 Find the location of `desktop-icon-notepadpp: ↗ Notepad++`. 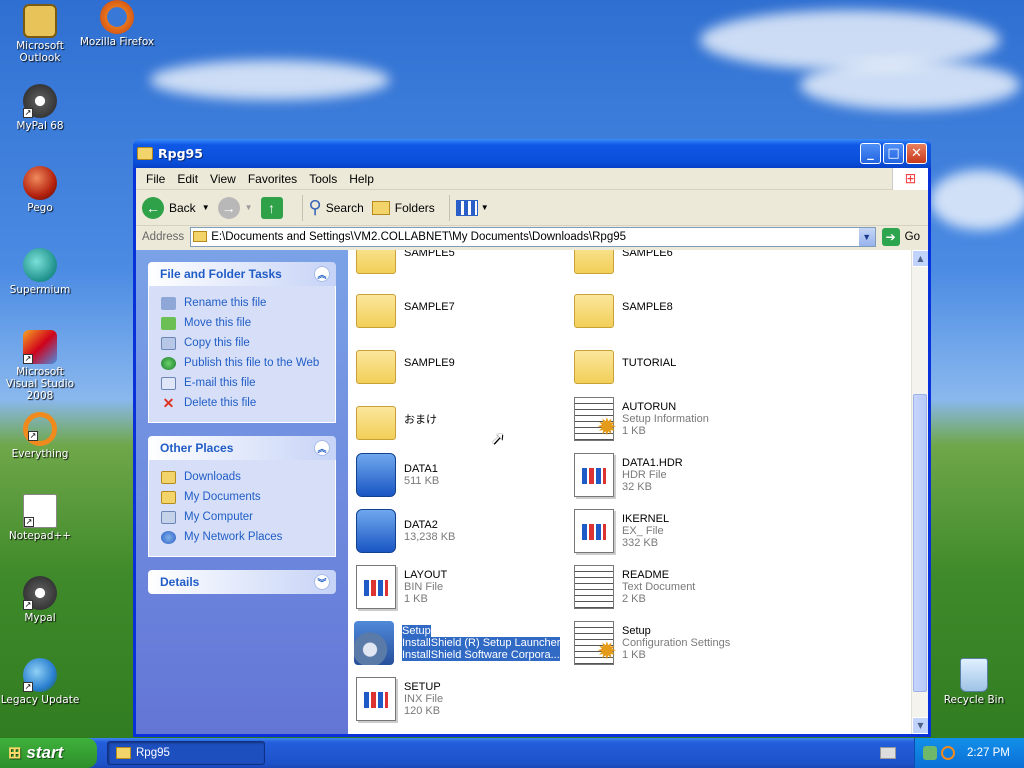

desktop-icon-notepadpp: ↗ Notepad++ is located at coordinates (40, 518).